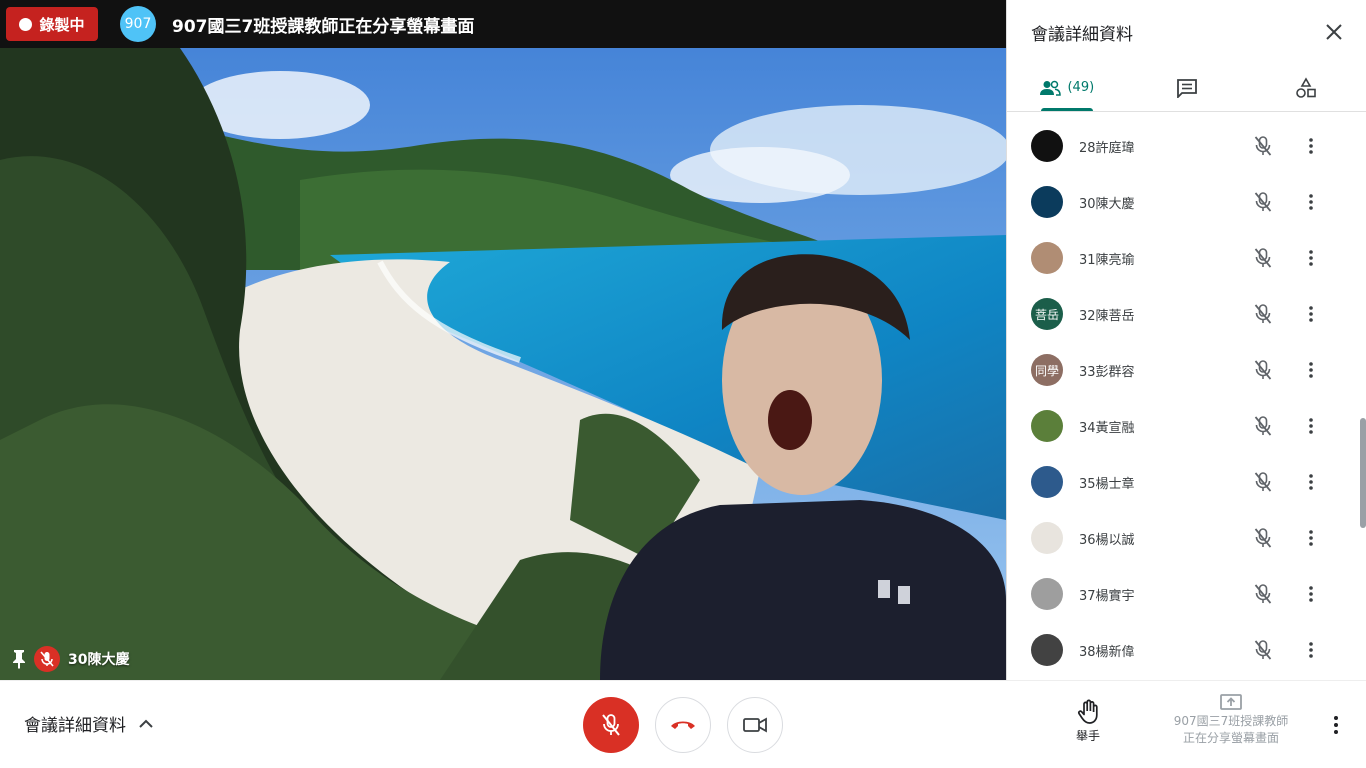  I want to click on tab-people: (49), so click(1067, 87).